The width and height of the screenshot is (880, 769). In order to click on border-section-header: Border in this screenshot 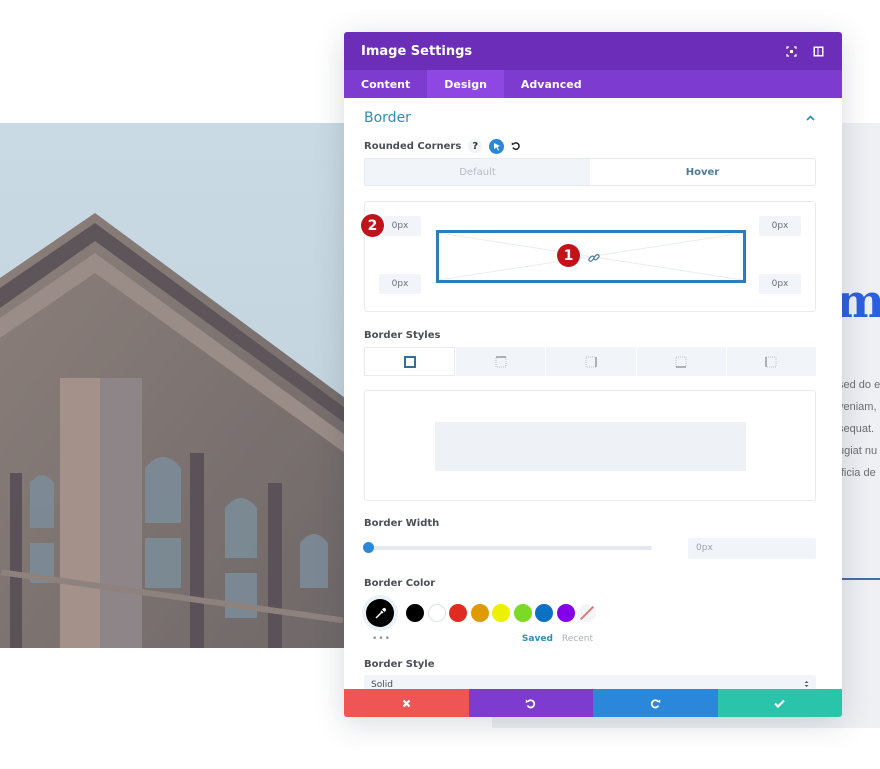, I will do `click(590, 118)`.